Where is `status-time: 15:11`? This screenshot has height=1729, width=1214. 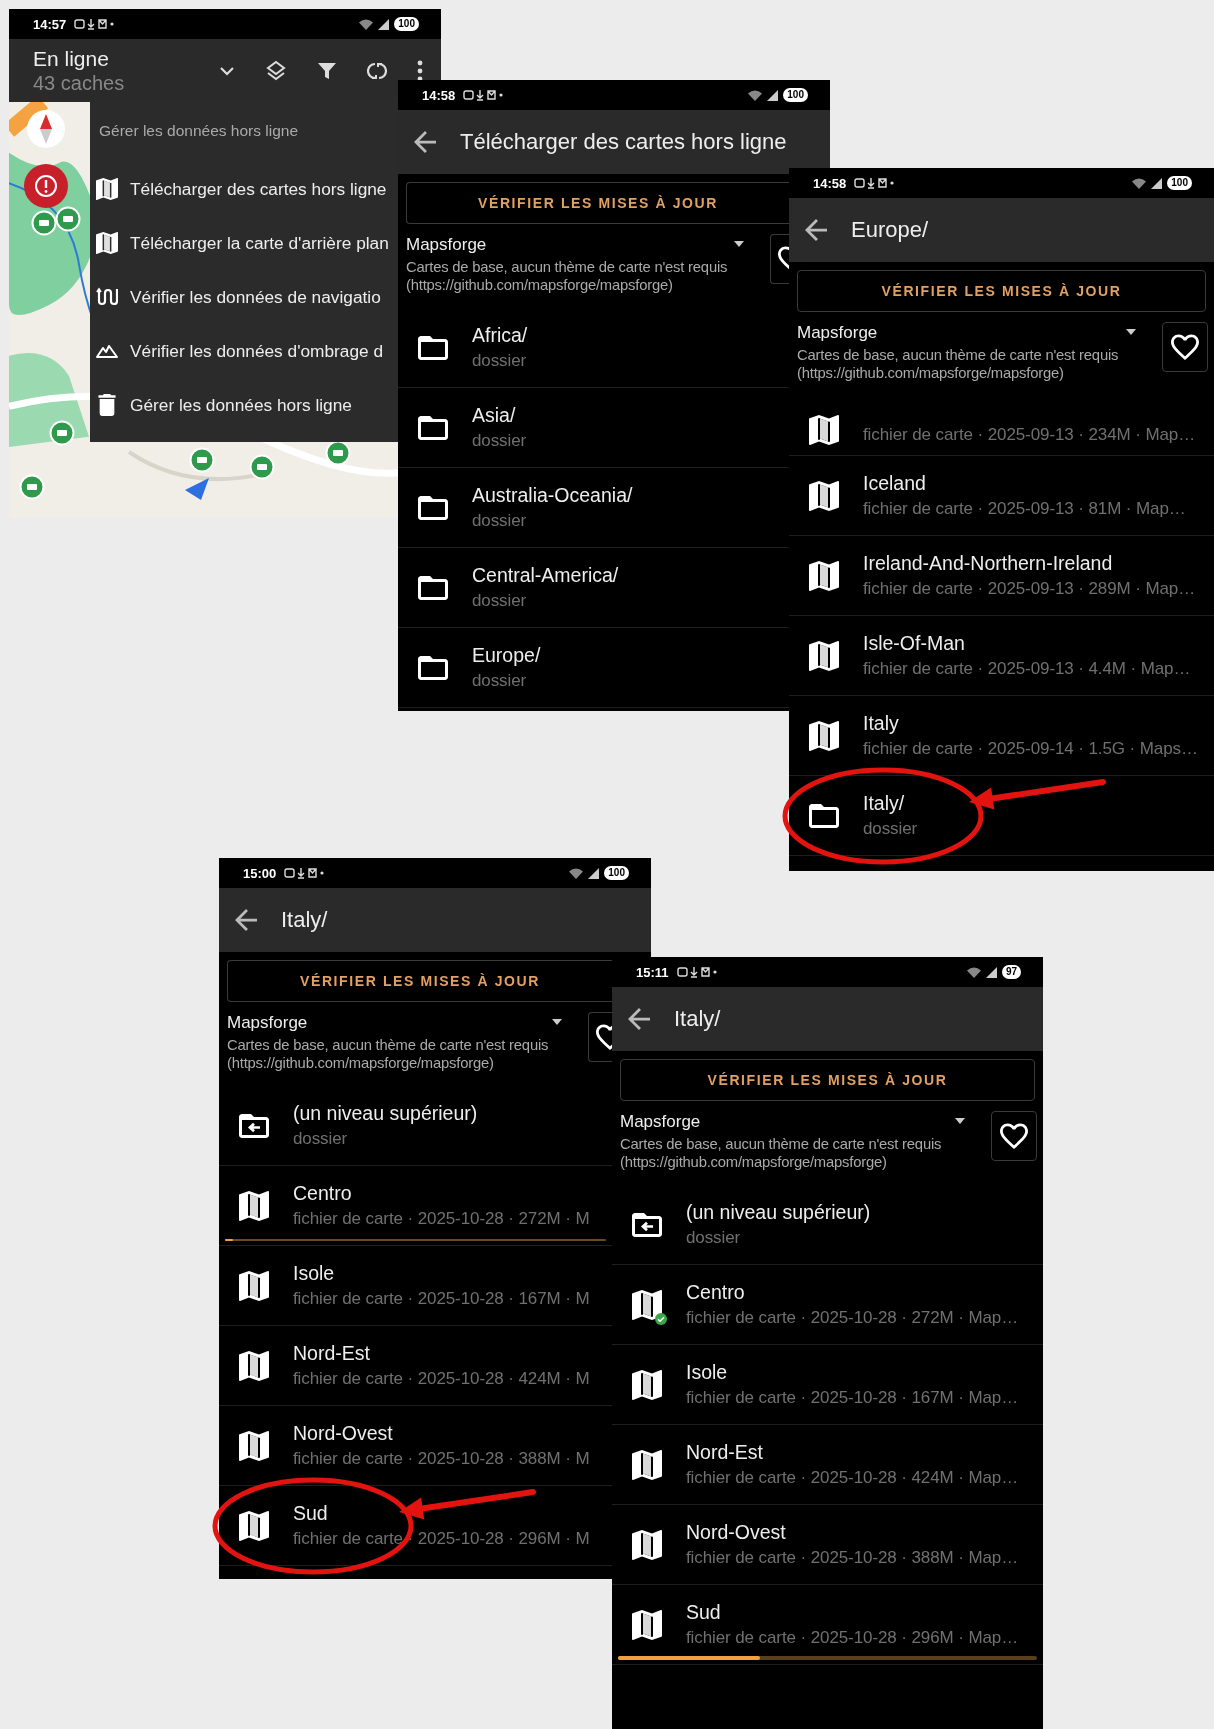 status-time: 15:11 is located at coordinates (652, 972).